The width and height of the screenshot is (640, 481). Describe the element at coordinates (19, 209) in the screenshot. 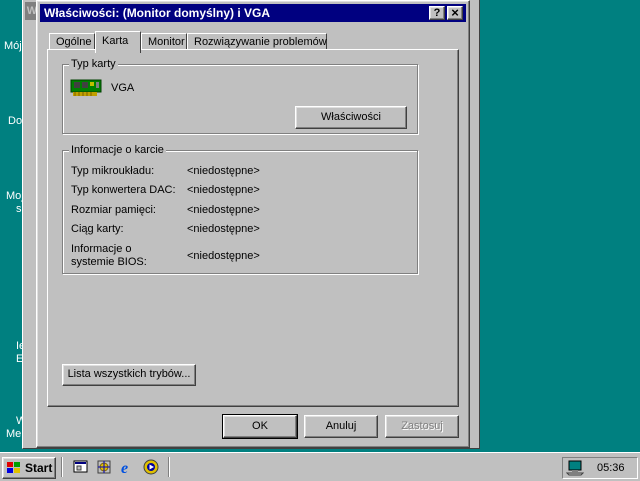

I see `desktop-icon-label-network-2: s` at that location.